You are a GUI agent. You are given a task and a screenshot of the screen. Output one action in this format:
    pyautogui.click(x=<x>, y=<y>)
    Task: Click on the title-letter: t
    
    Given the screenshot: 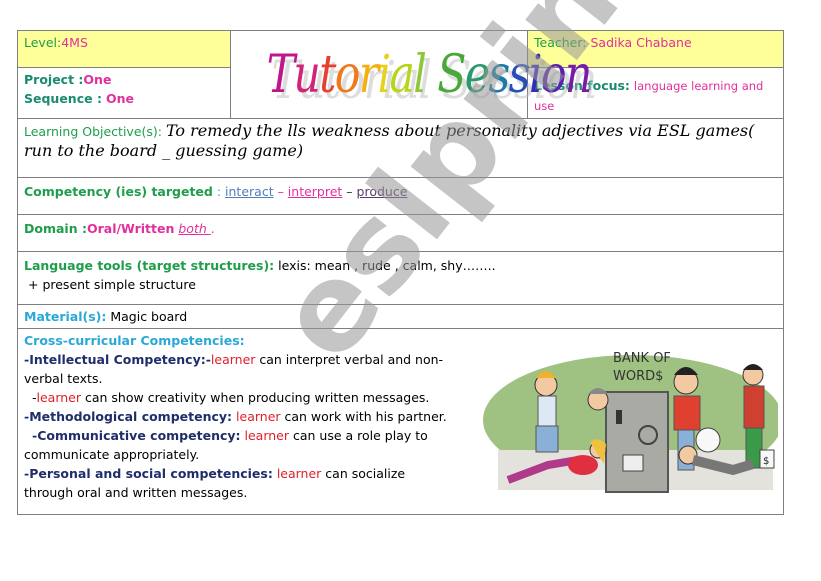 What is the action you would take?
    pyautogui.click(x=327, y=74)
    